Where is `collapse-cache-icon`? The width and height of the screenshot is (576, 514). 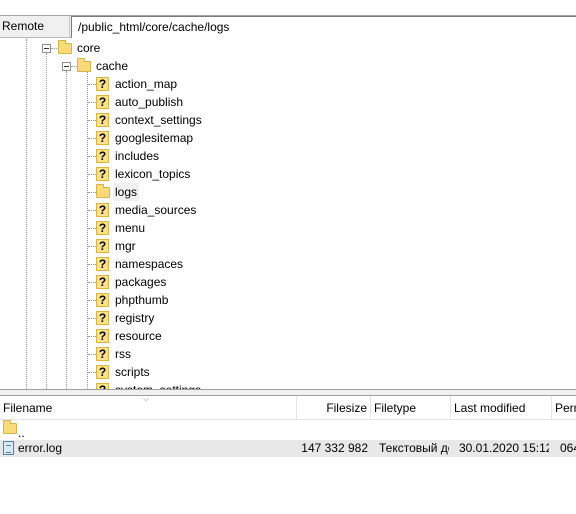
collapse-cache-icon is located at coordinates (66, 66).